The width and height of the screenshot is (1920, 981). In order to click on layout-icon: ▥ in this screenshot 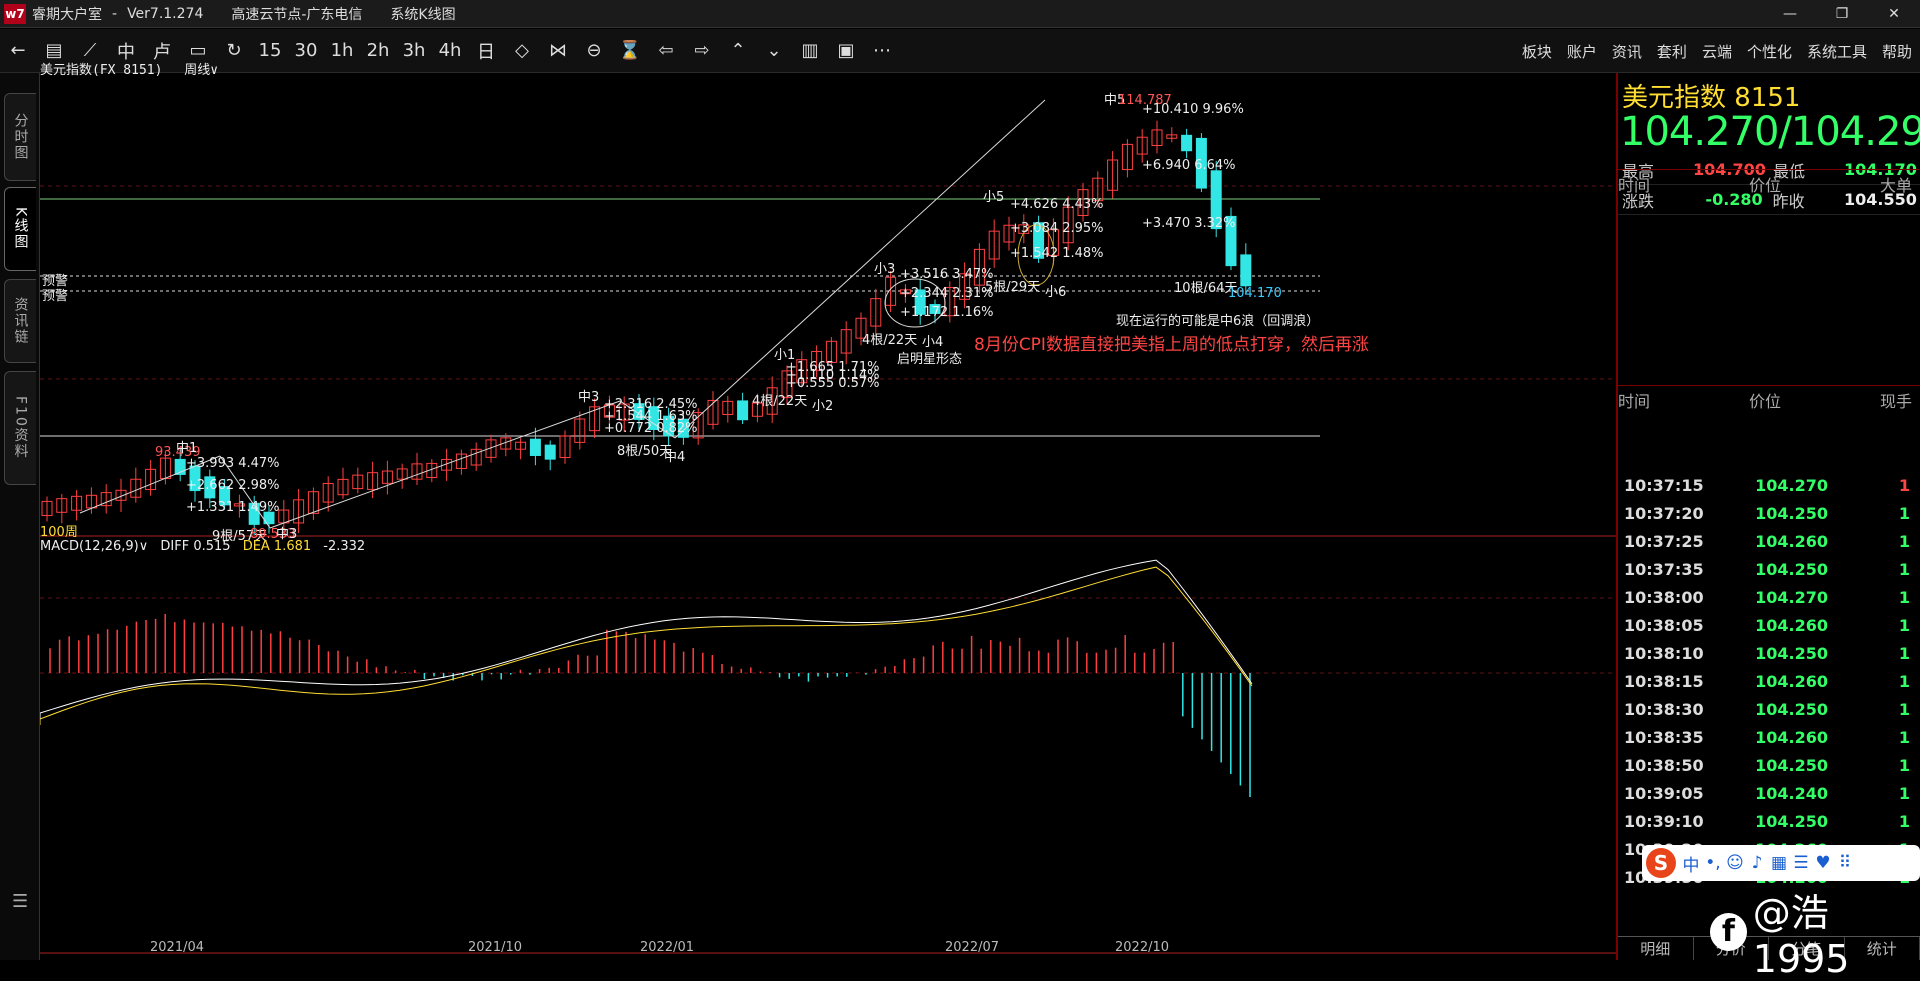, I will do `click(810, 51)`.